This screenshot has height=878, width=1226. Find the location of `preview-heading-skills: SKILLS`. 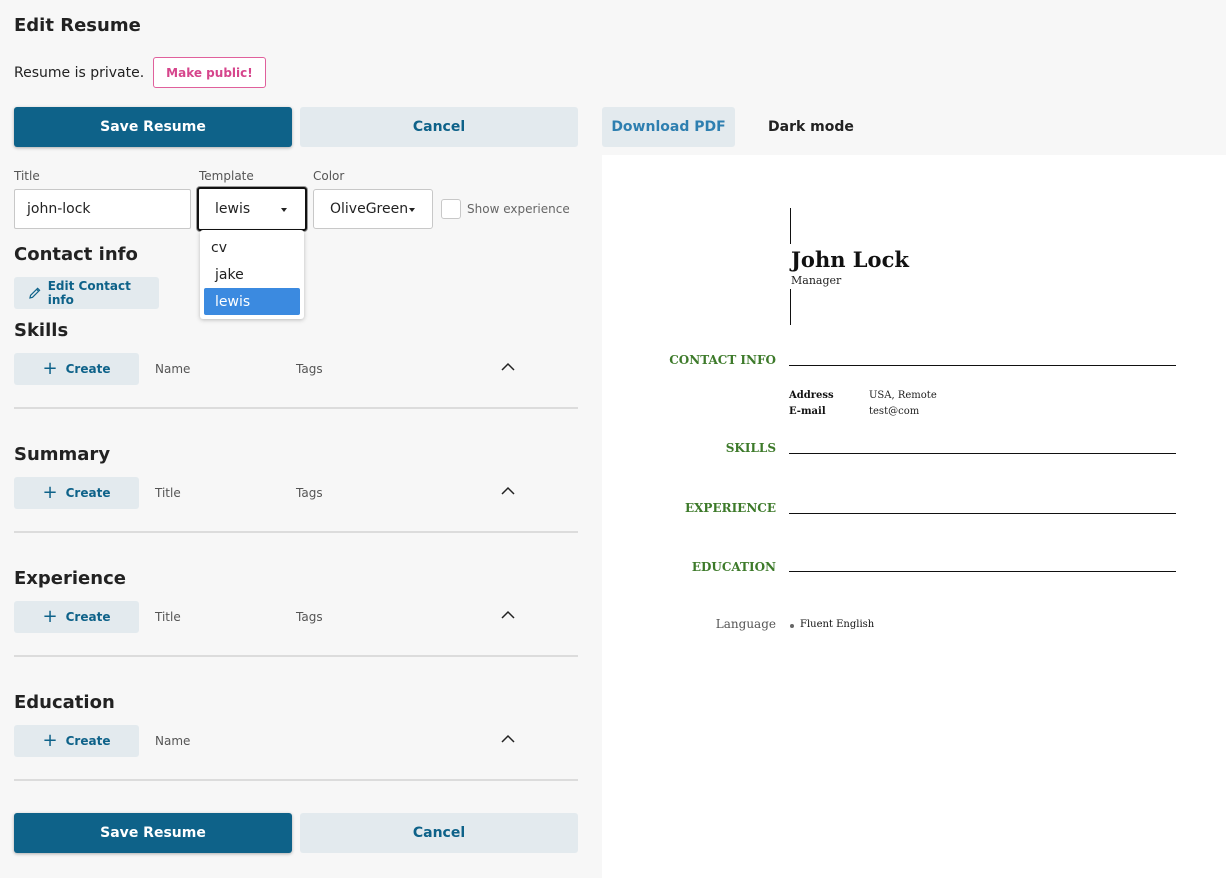

preview-heading-skills: SKILLS is located at coordinates (750, 448).